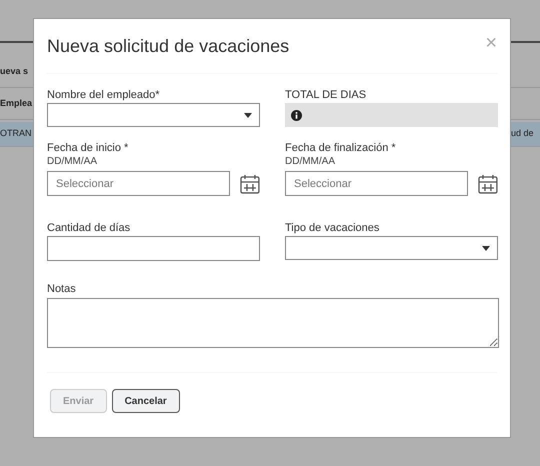 The image size is (540, 466). Describe the element at coordinates (491, 43) in the screenshot. I see `close-button: ×` at that location.